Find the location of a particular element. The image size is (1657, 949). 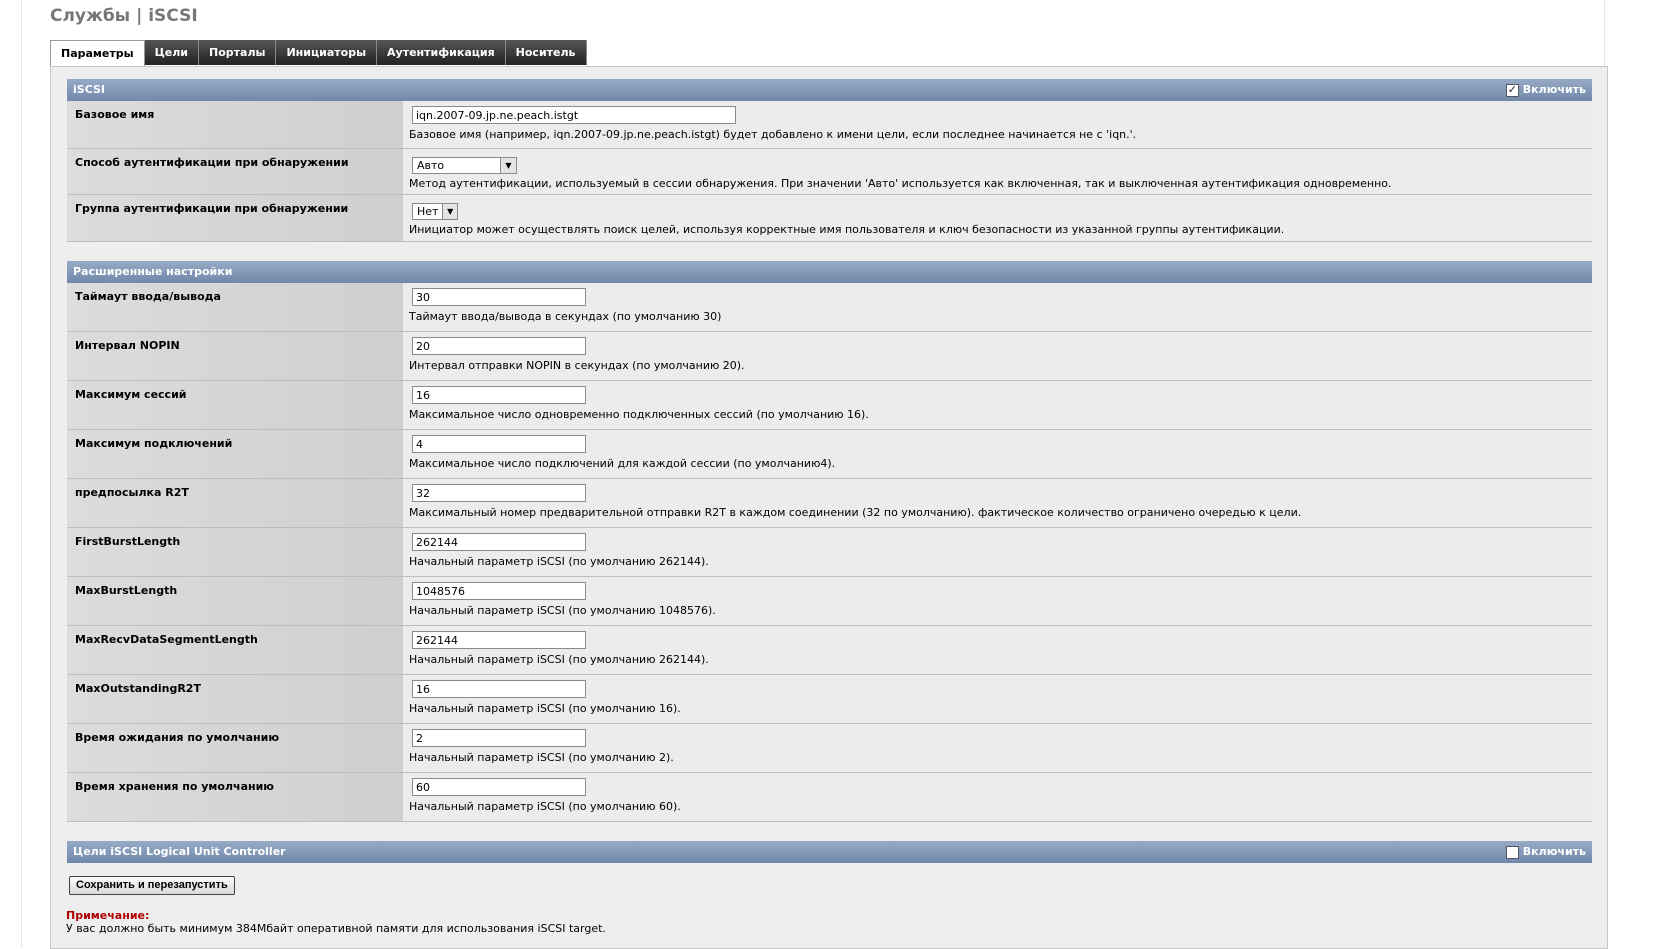

default-retain-time-label: Время хранения по умолчанию is located at coordinates (235, 797).